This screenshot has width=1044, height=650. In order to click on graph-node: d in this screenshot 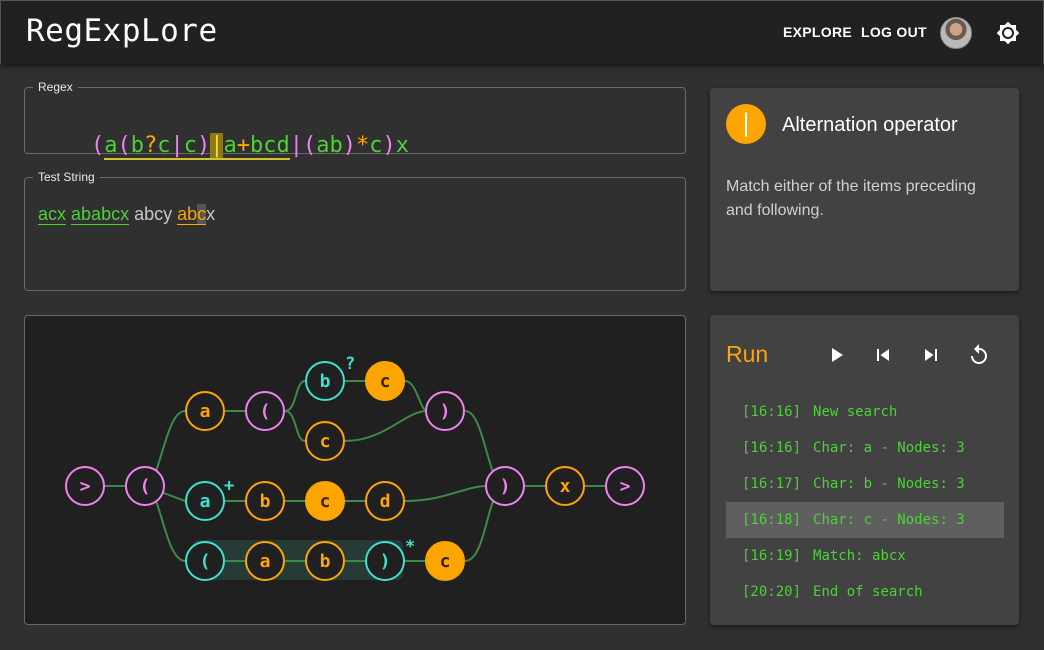, I will do `click(385, 501)`.